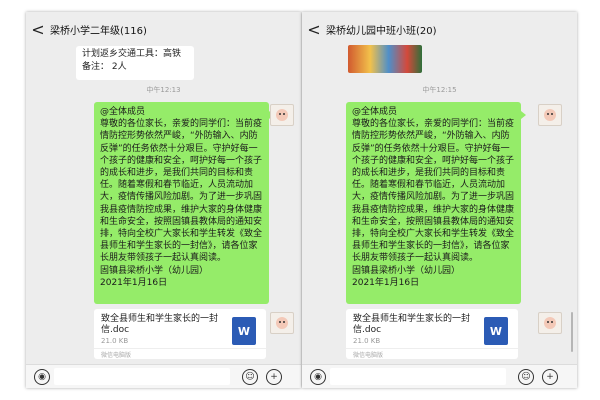  What do you see at coordinates (104, 67) in the screenshot?
I see `message-line: 备注： 2人` at bounding box center [104, 67].